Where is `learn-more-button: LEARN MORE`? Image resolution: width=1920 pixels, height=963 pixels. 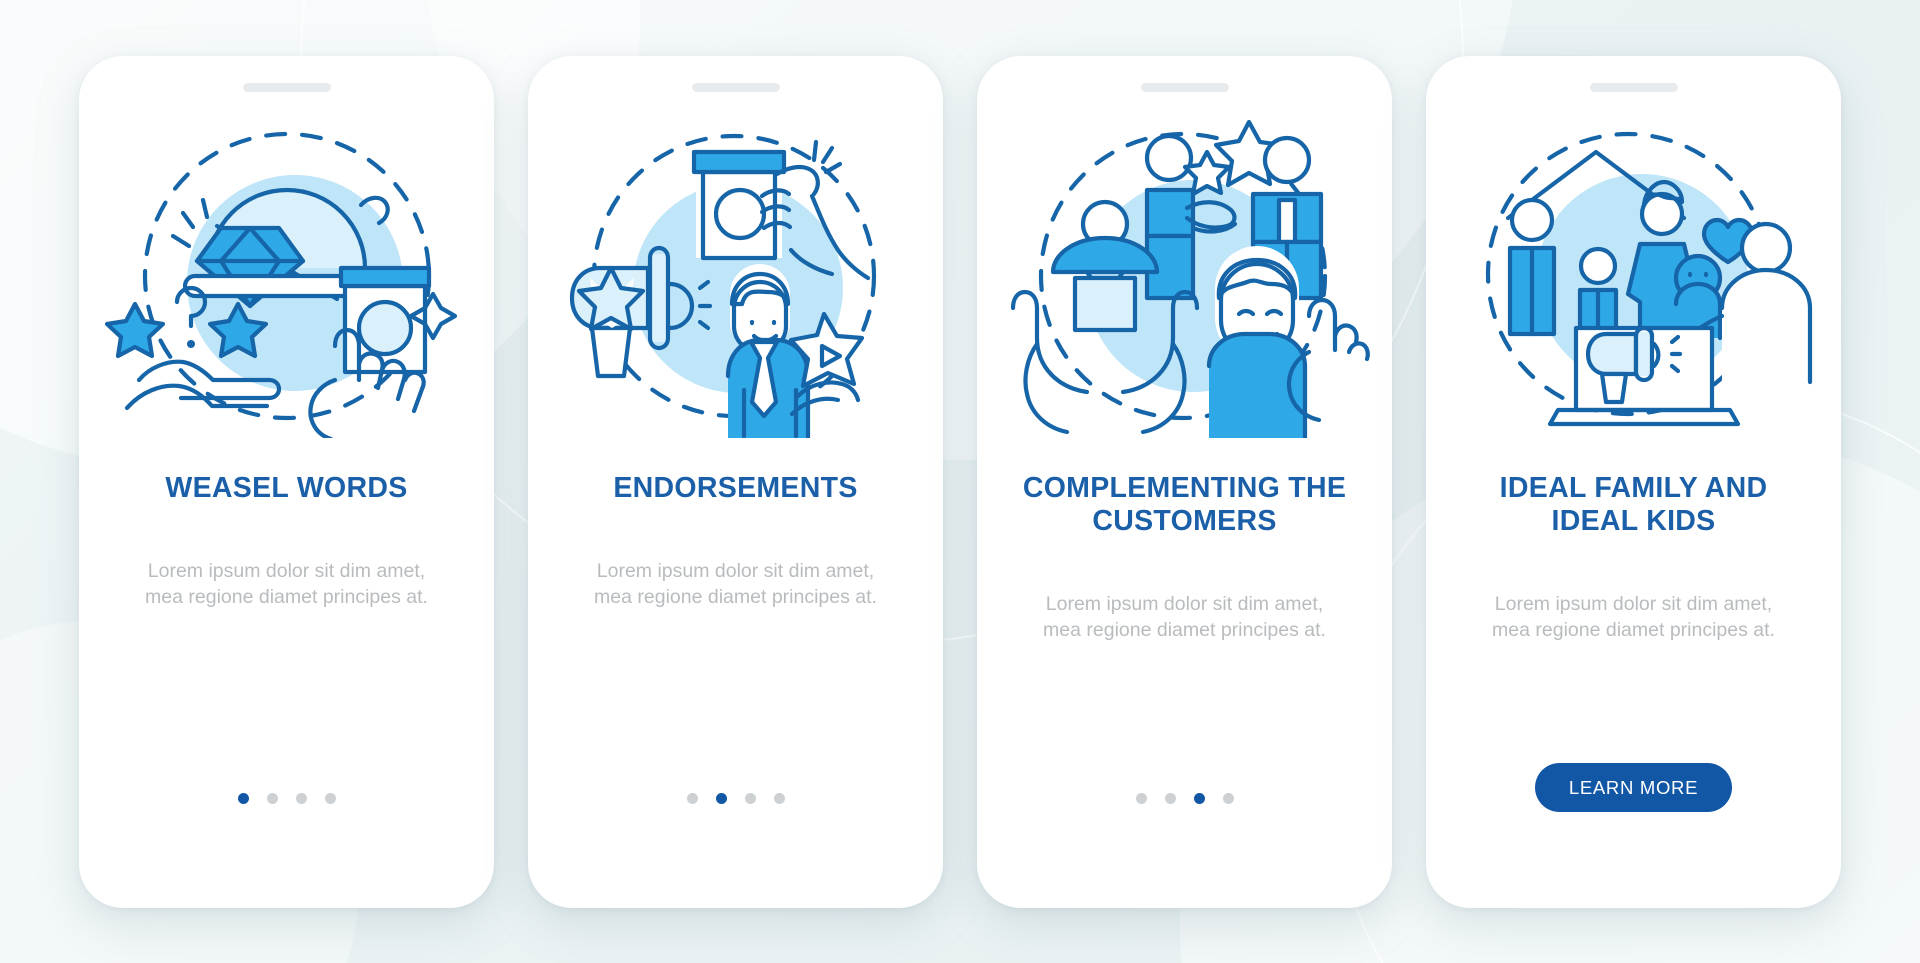
learn-more-button: LEARN MORE is located at coordinates (1633, 787).